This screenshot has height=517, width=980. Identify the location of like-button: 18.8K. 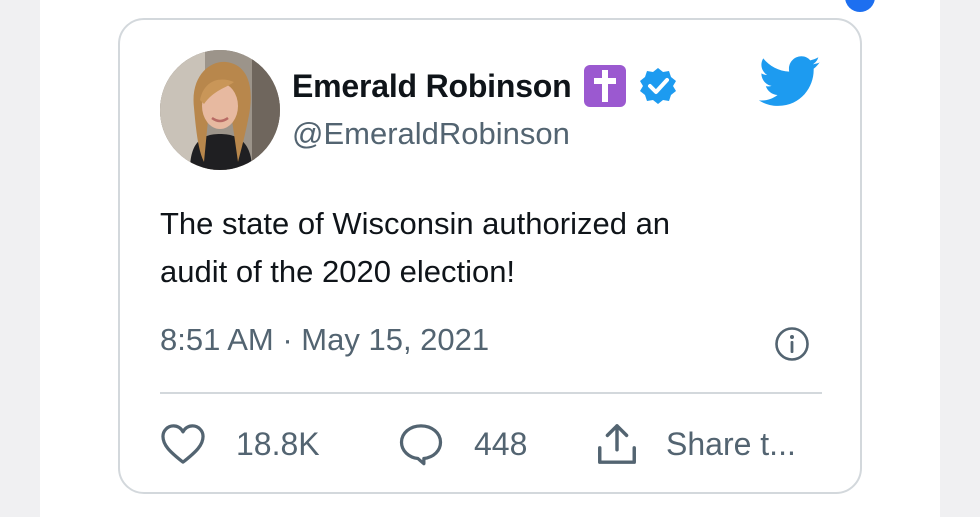
(279, 444).